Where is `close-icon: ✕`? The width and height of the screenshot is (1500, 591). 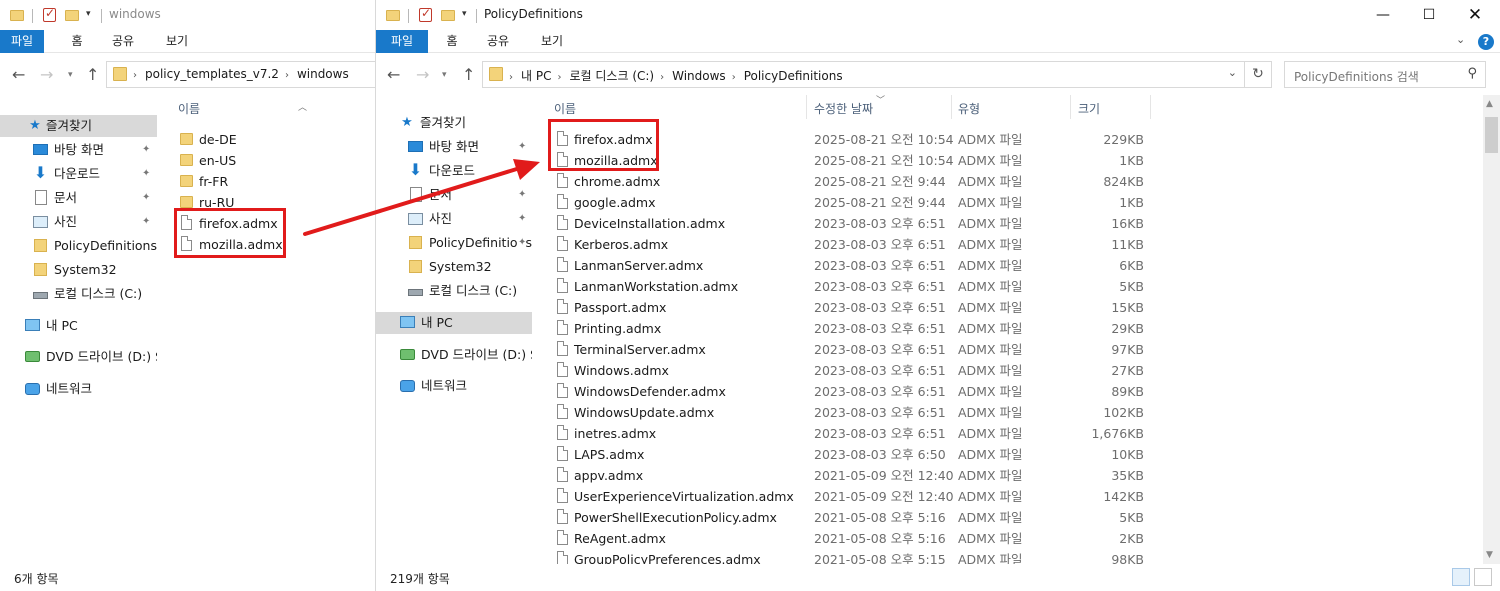
close-icon: ✕ is located at coordinates (1475, 15).